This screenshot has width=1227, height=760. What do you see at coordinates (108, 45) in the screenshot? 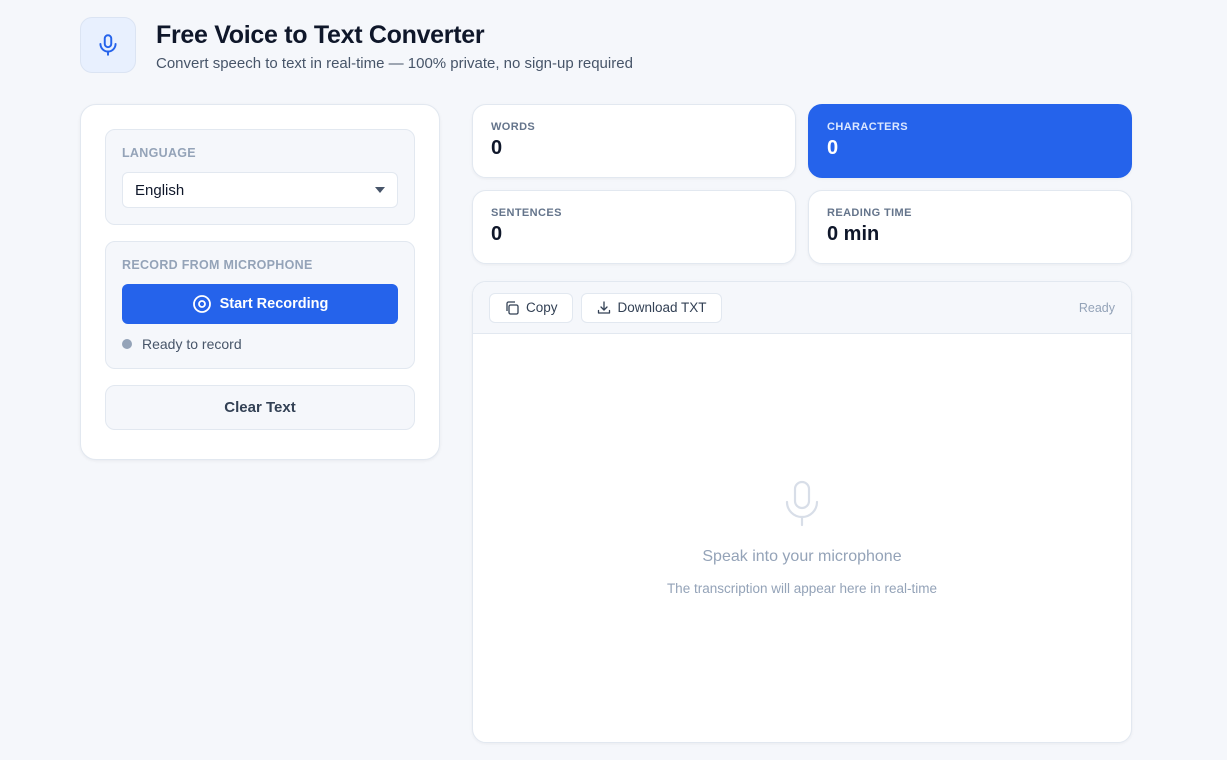
I see `microphone-icon` at bounding box center [108, 45].